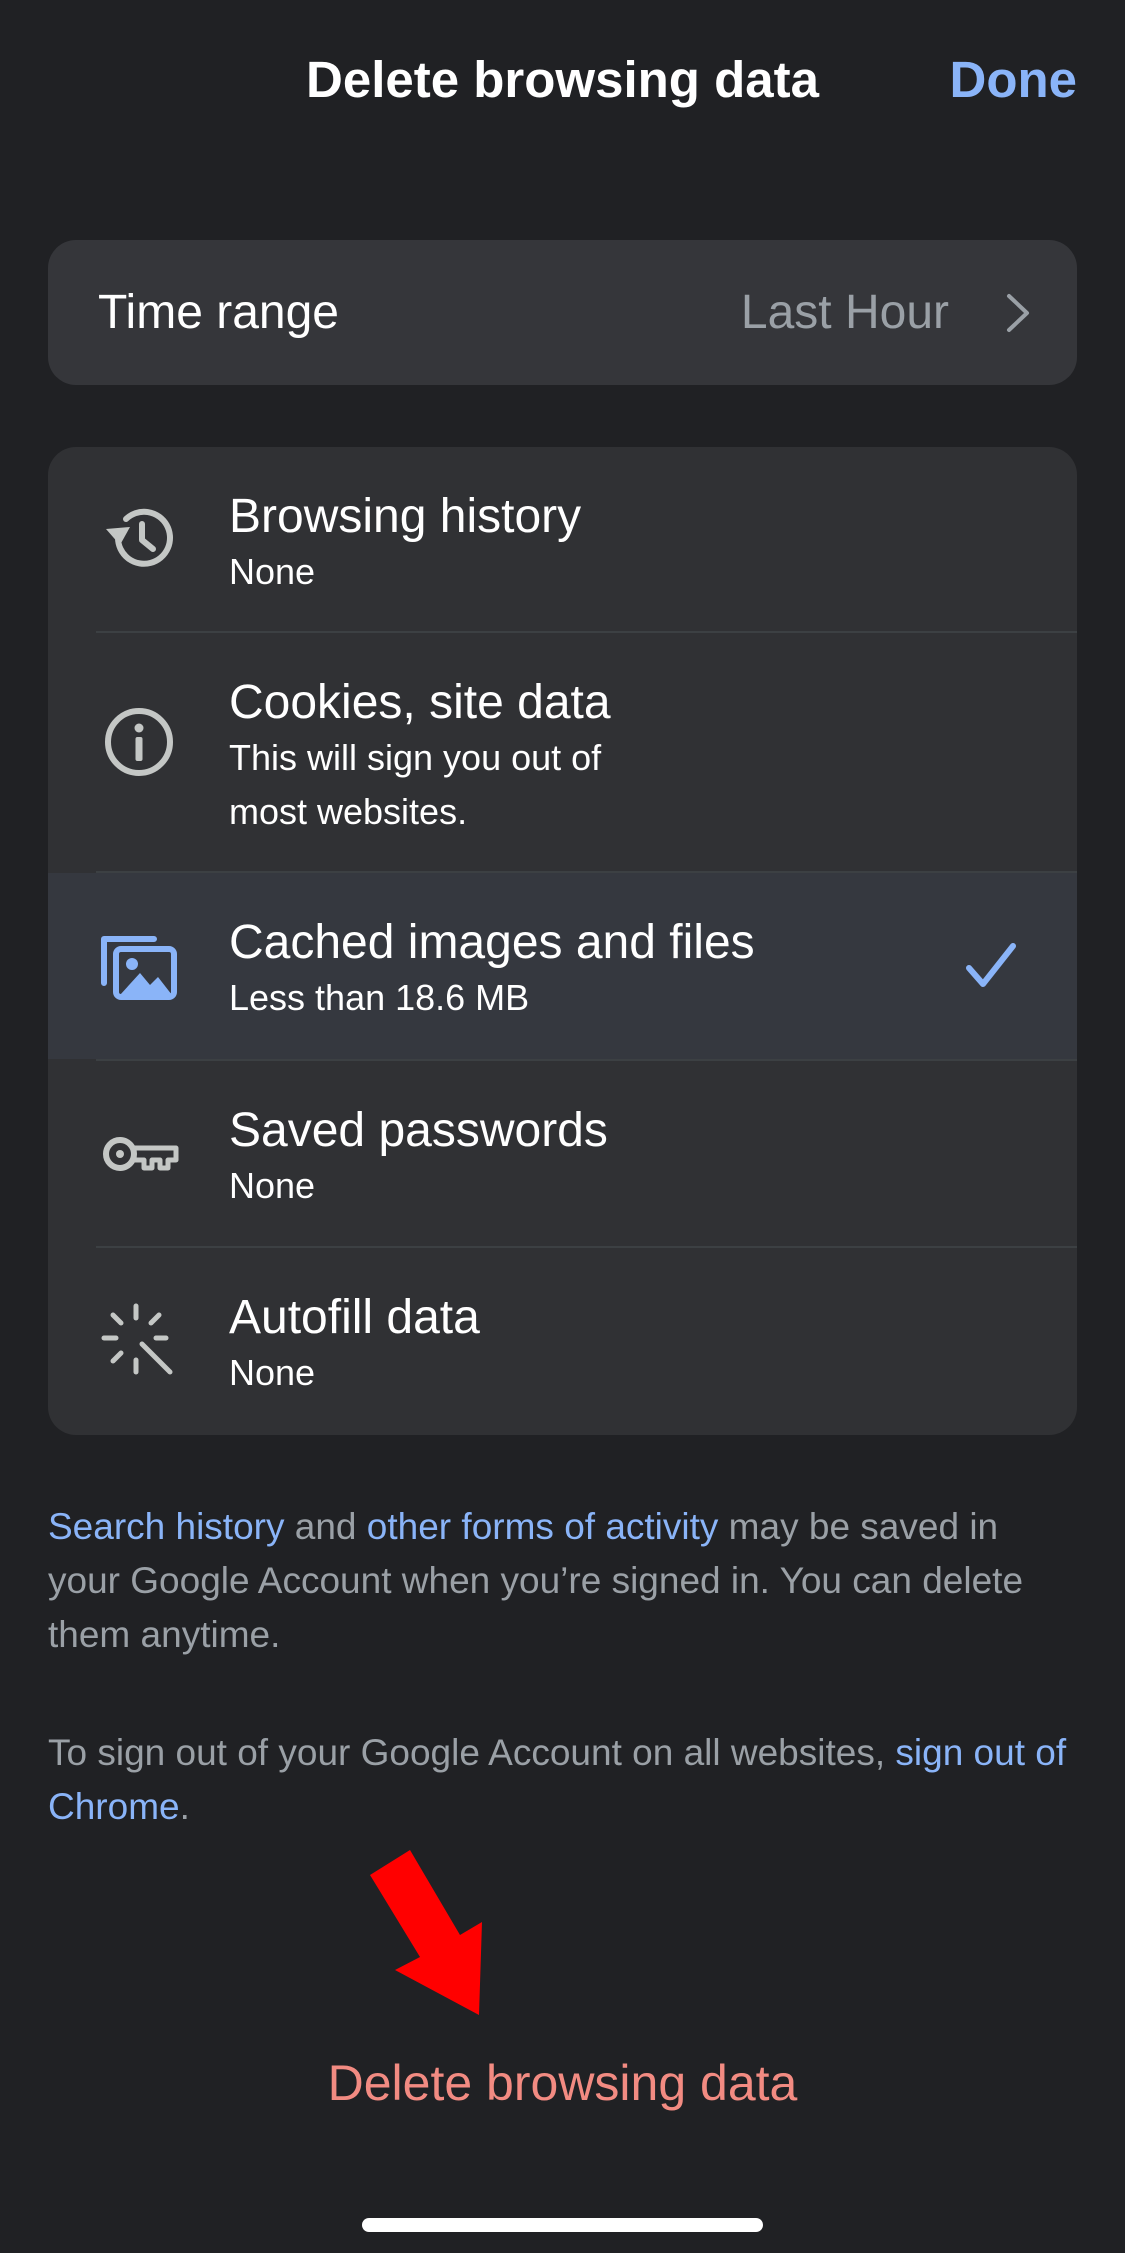 The image size is (1125, 2253). Describe the element at coordinates (420, 702) in the screenshot. I see `row-title: Cookies, site data` at that location.